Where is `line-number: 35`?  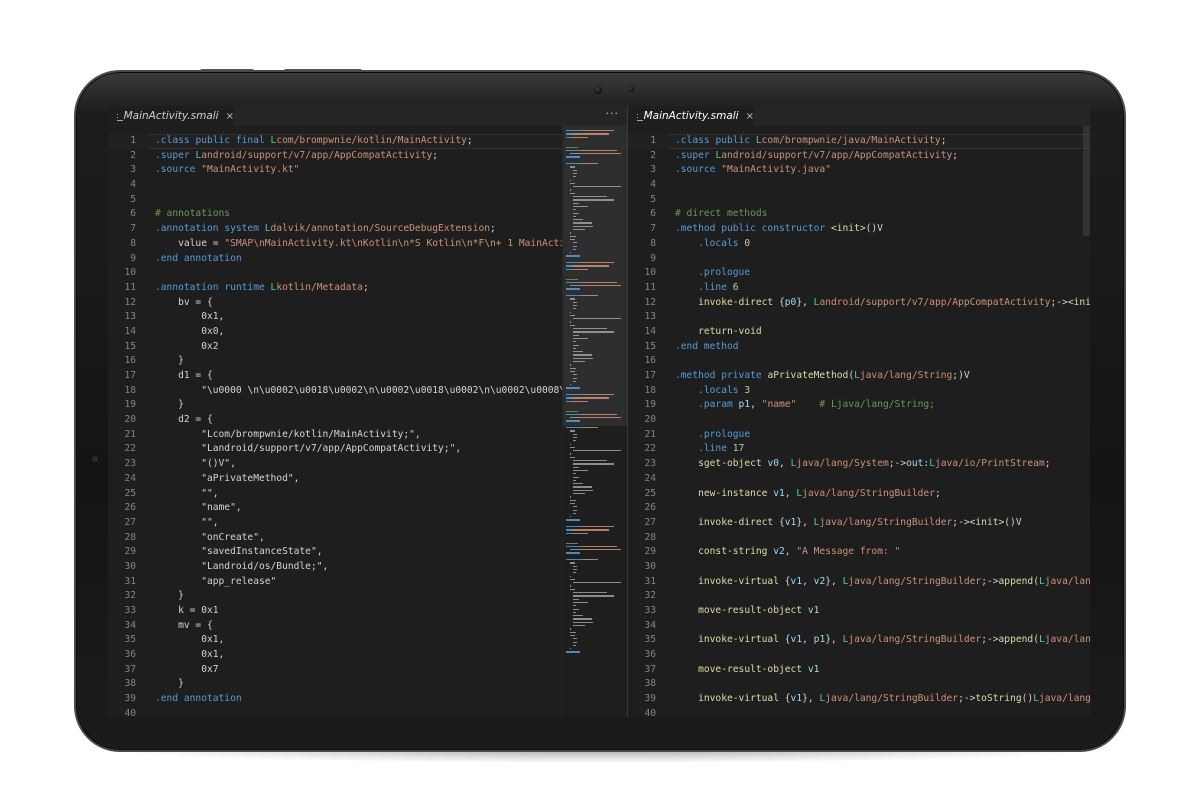 line-number: 35 is located at coordinates (130, 640).